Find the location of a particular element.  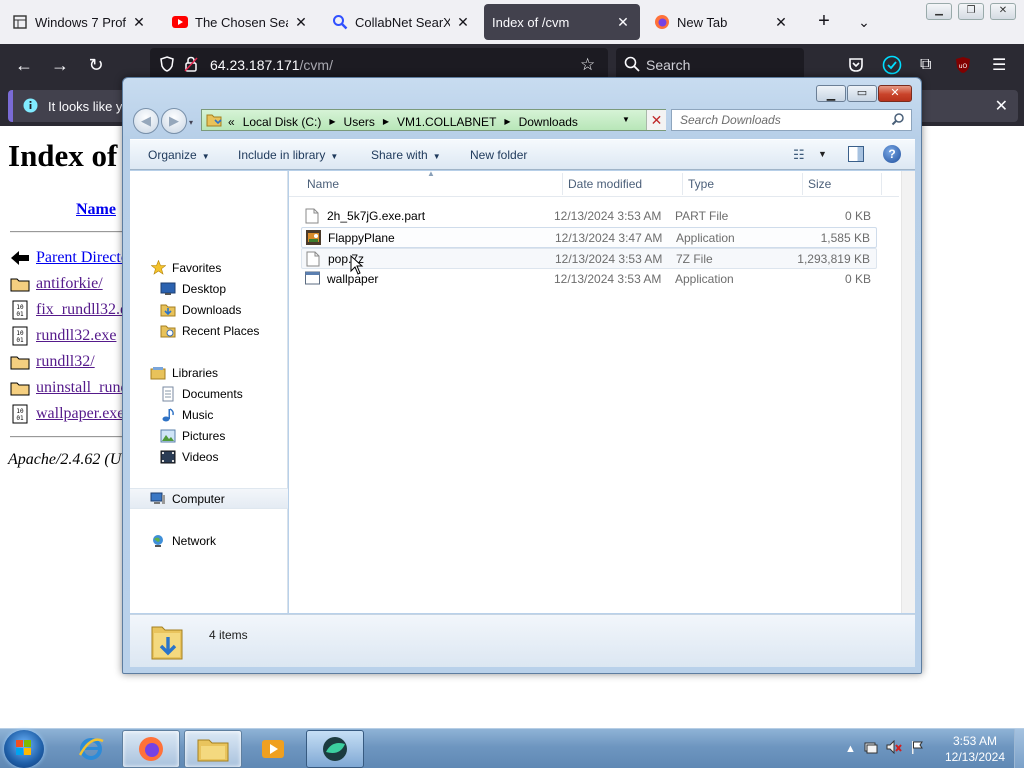

search-icon is located at coordinates (898, 120).